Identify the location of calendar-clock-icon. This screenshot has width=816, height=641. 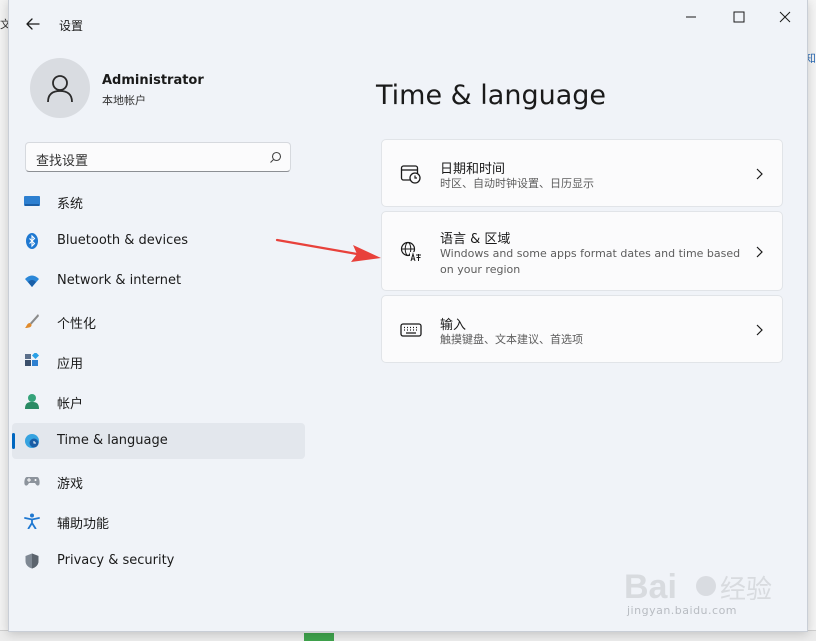
(410, 174).